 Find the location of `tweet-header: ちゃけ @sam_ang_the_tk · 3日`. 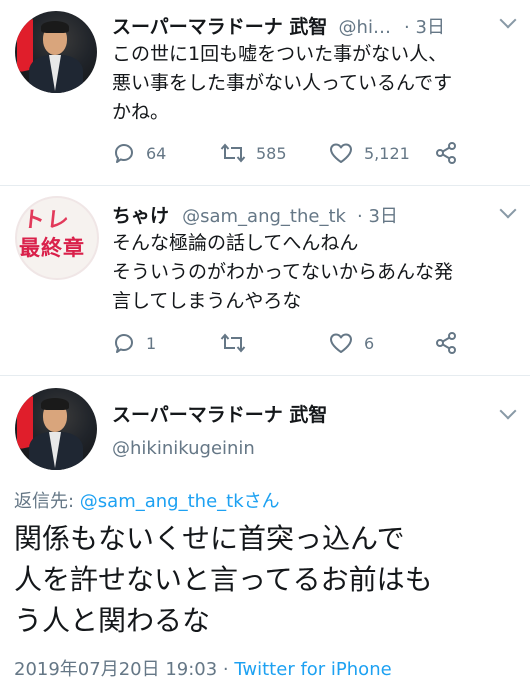

tweet-header: ちゃけ @sam_ang_the_tk · 3日 is located at coordinates (255, 214).